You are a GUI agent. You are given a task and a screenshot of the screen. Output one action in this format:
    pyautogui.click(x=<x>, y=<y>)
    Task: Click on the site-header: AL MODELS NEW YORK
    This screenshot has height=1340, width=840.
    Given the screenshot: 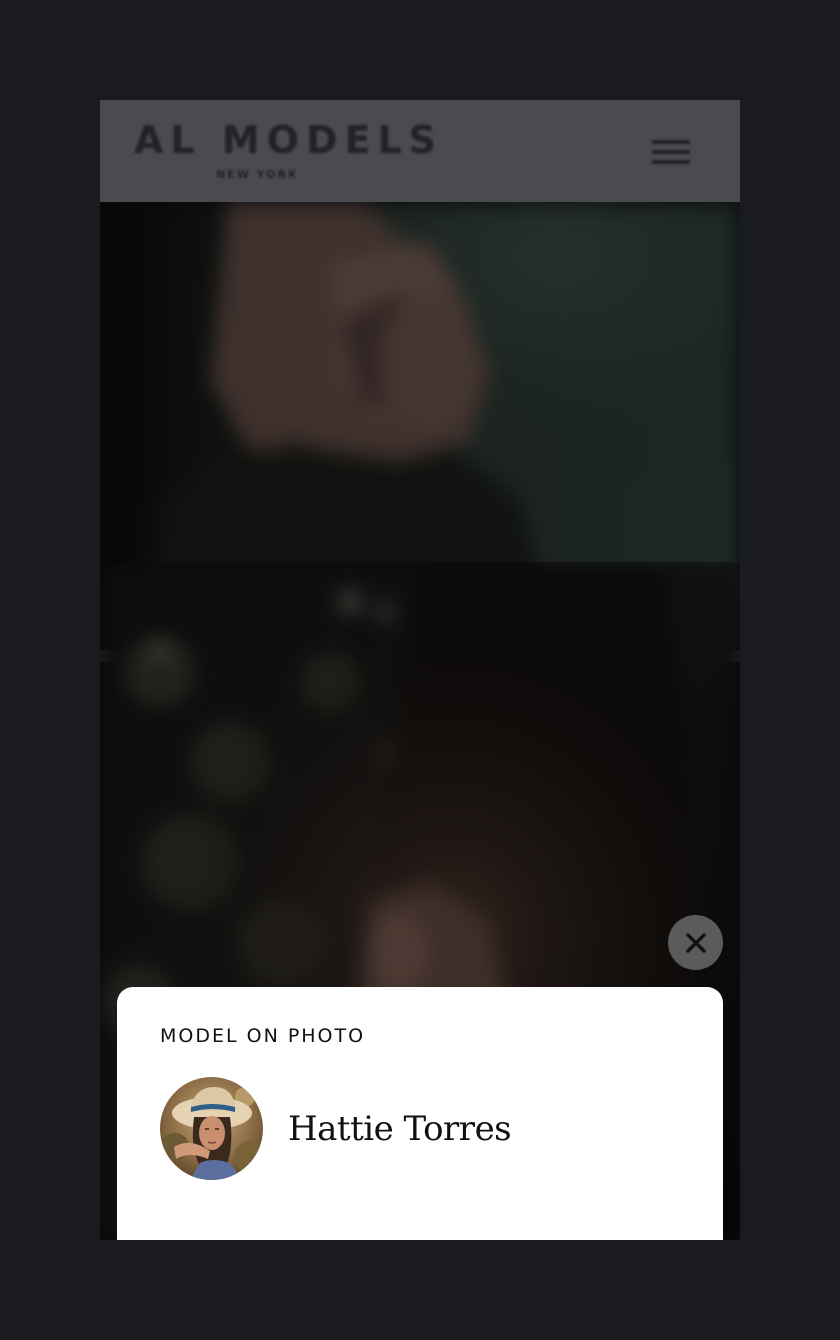 What is the action you would take?
    pyautogui.click(x=420, y=151)
    